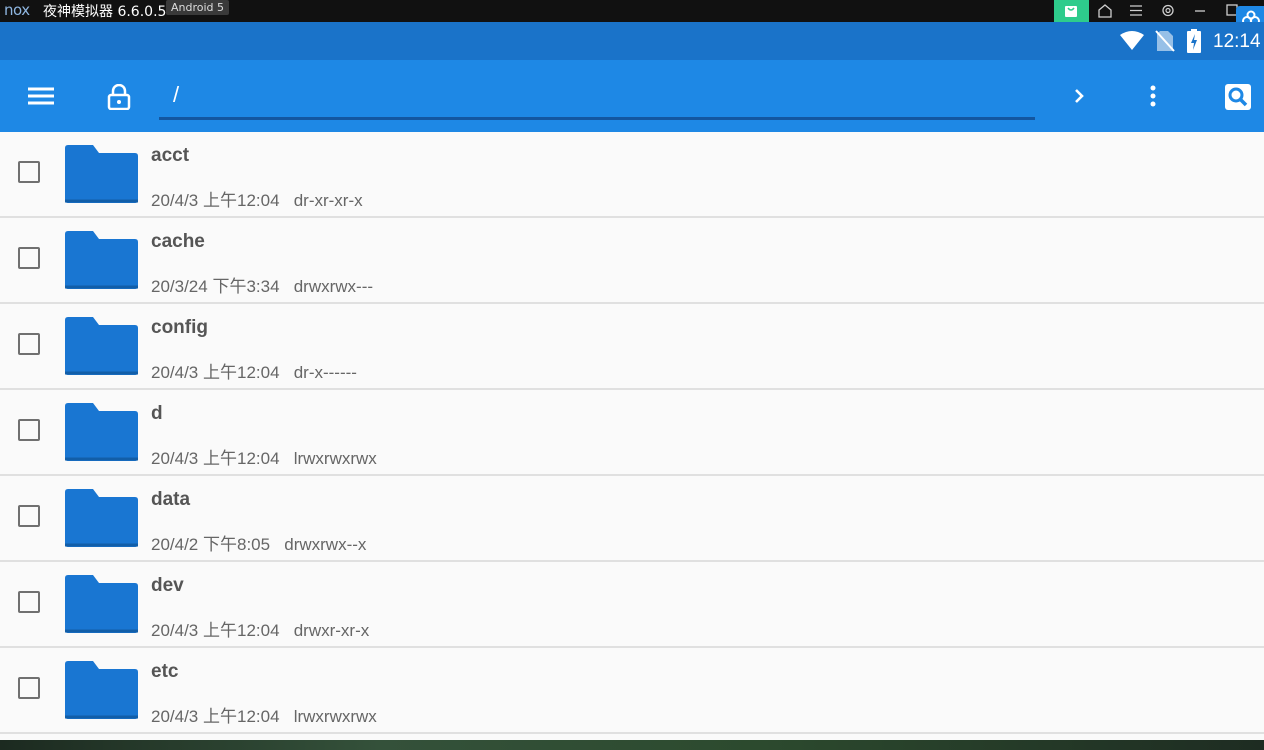 The image size is (1264, 750). I want to click on file-name: acct, so click(170, 155).